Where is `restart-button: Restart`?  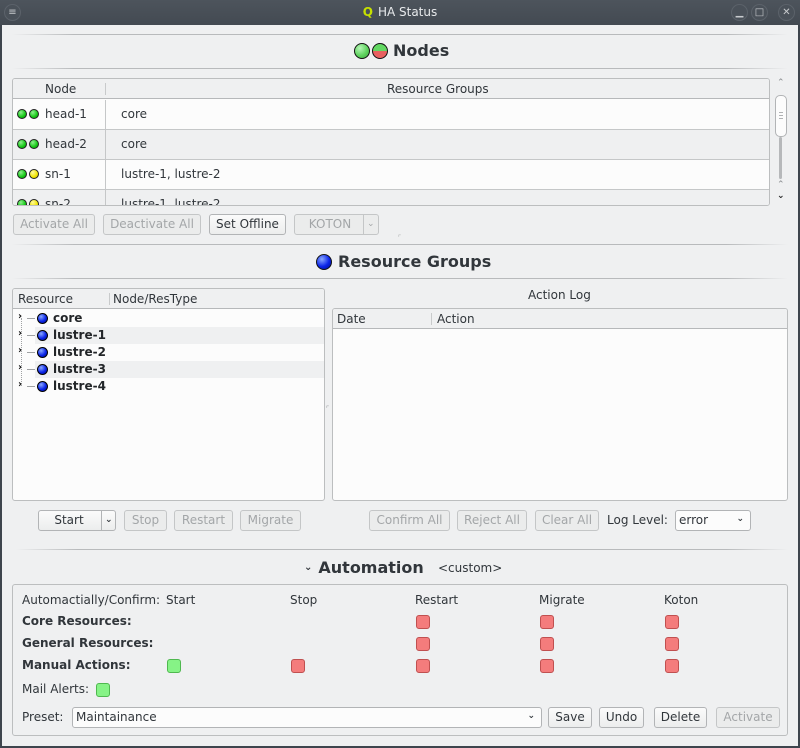 restart-button: Restart is located at coordinates (203, 520).